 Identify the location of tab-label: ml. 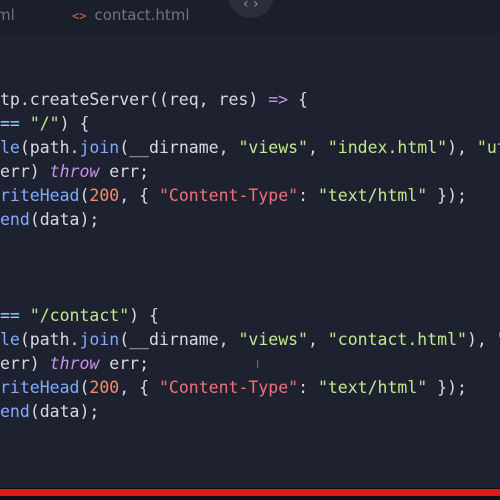
(7, 15).